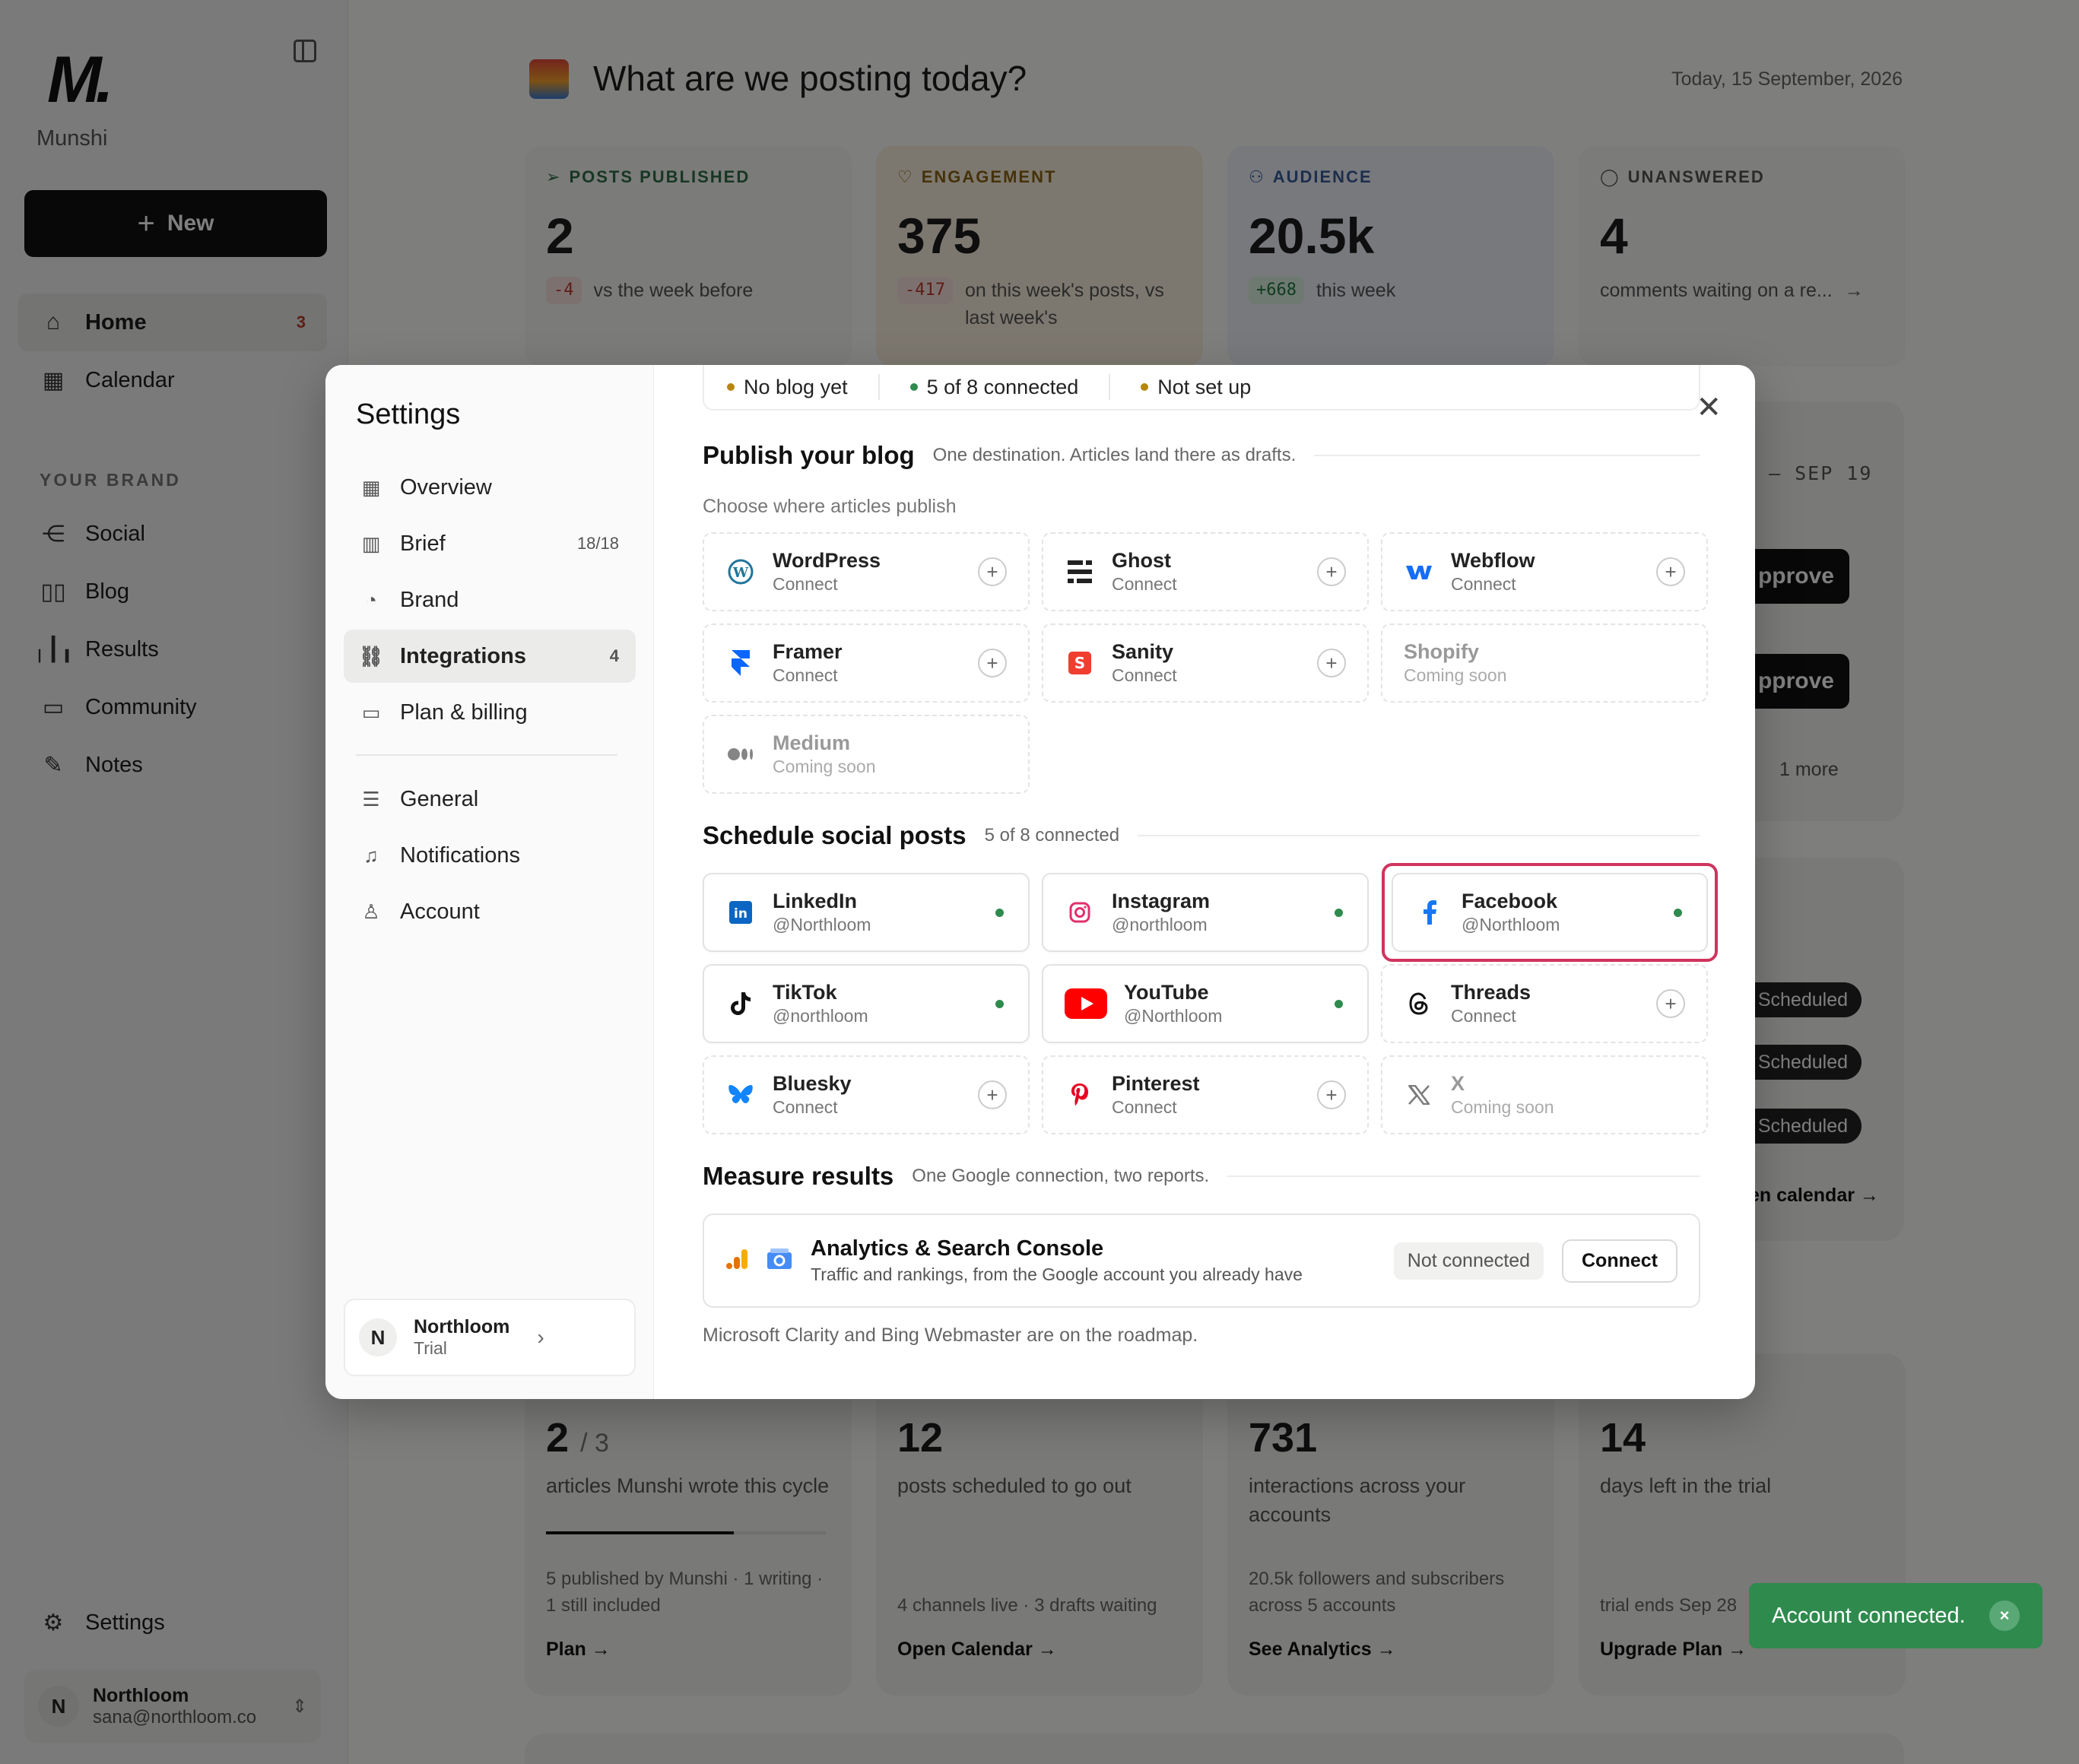 The height and width of the screenshot is (1764, 2079). I want to click on workspace-switcher: N Northloom Trial ›, so click(490, 1337).